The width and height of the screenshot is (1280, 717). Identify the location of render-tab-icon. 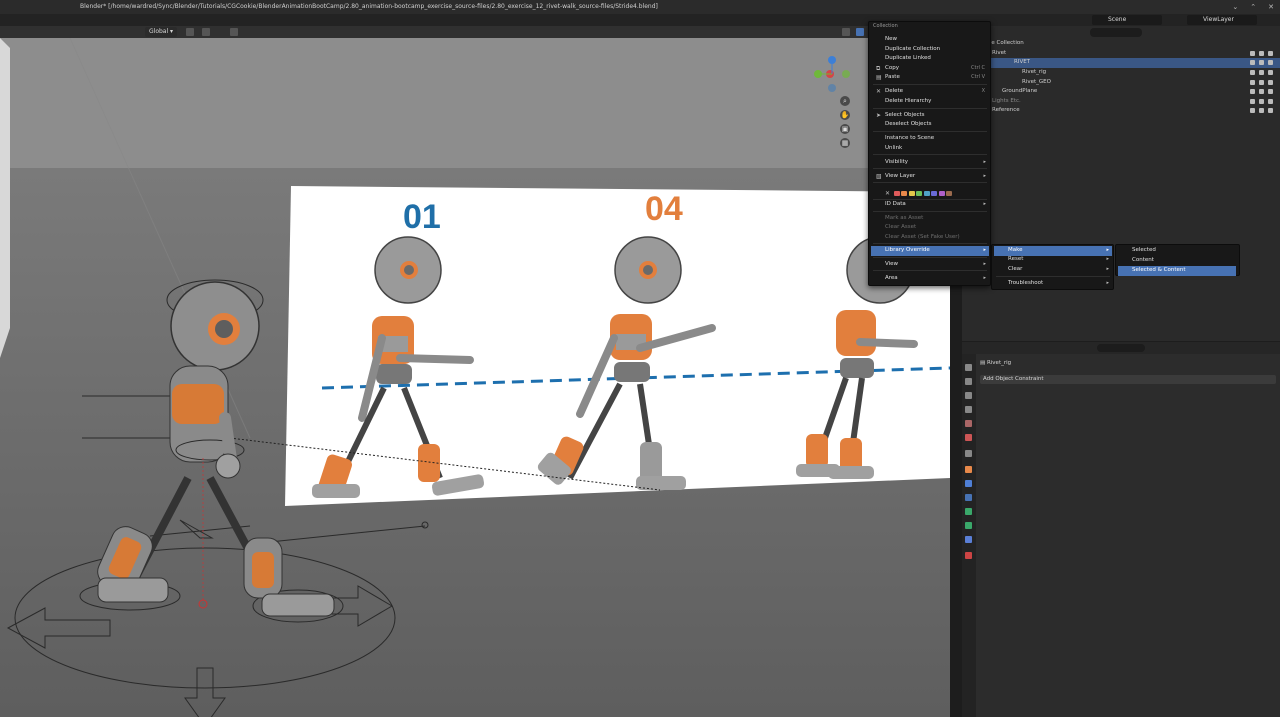
(968, 381).